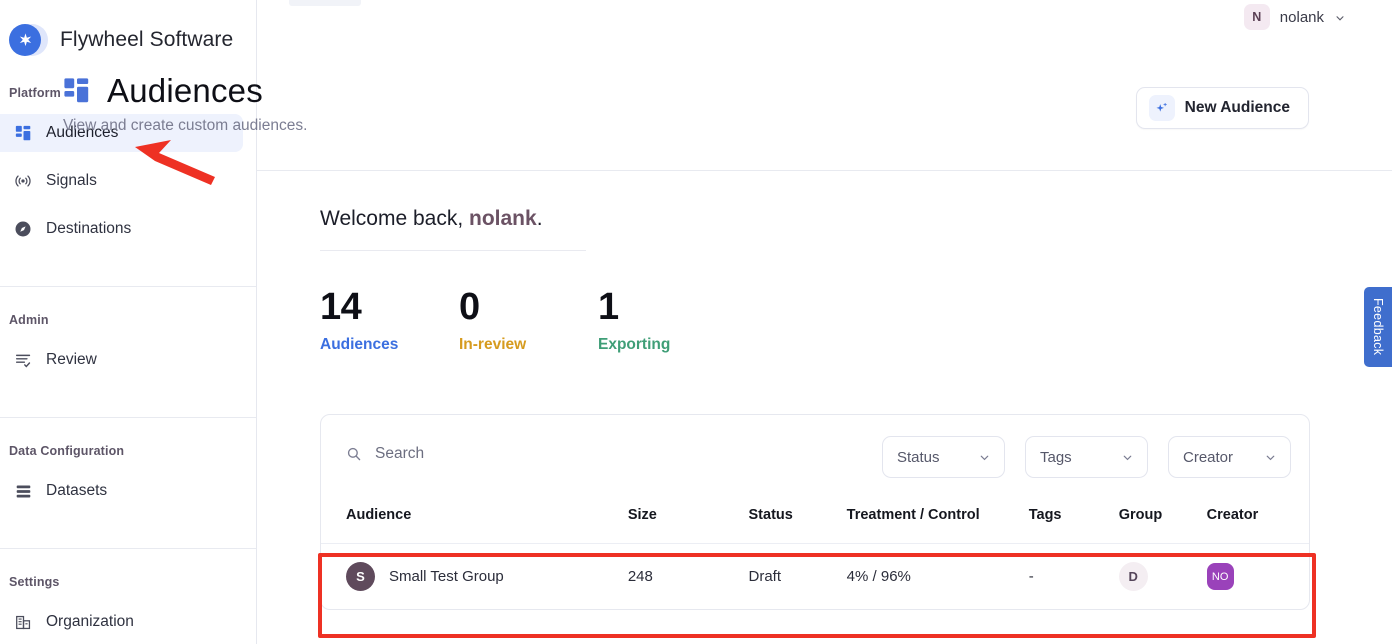 The height and width of the screenshot is (644, 1392). Describe the element at coordinates (360, 576) in the screenshot. I see `avatar: S` at that location.